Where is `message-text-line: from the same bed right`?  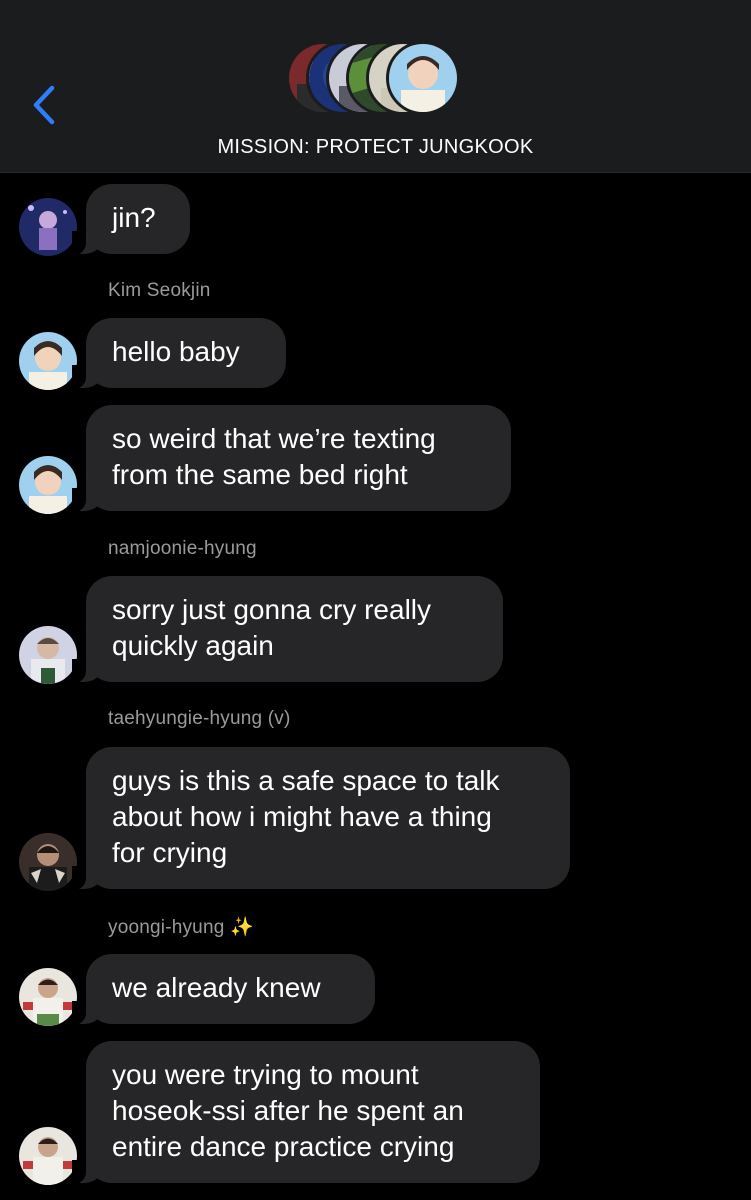
message-text-line: from the same bed right is located at coordinates (260, 474).